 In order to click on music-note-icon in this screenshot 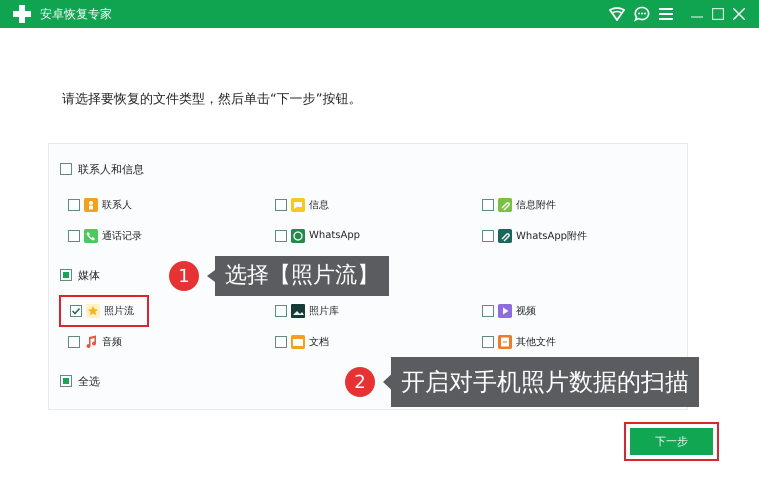, I will do `click(91, 341)`.